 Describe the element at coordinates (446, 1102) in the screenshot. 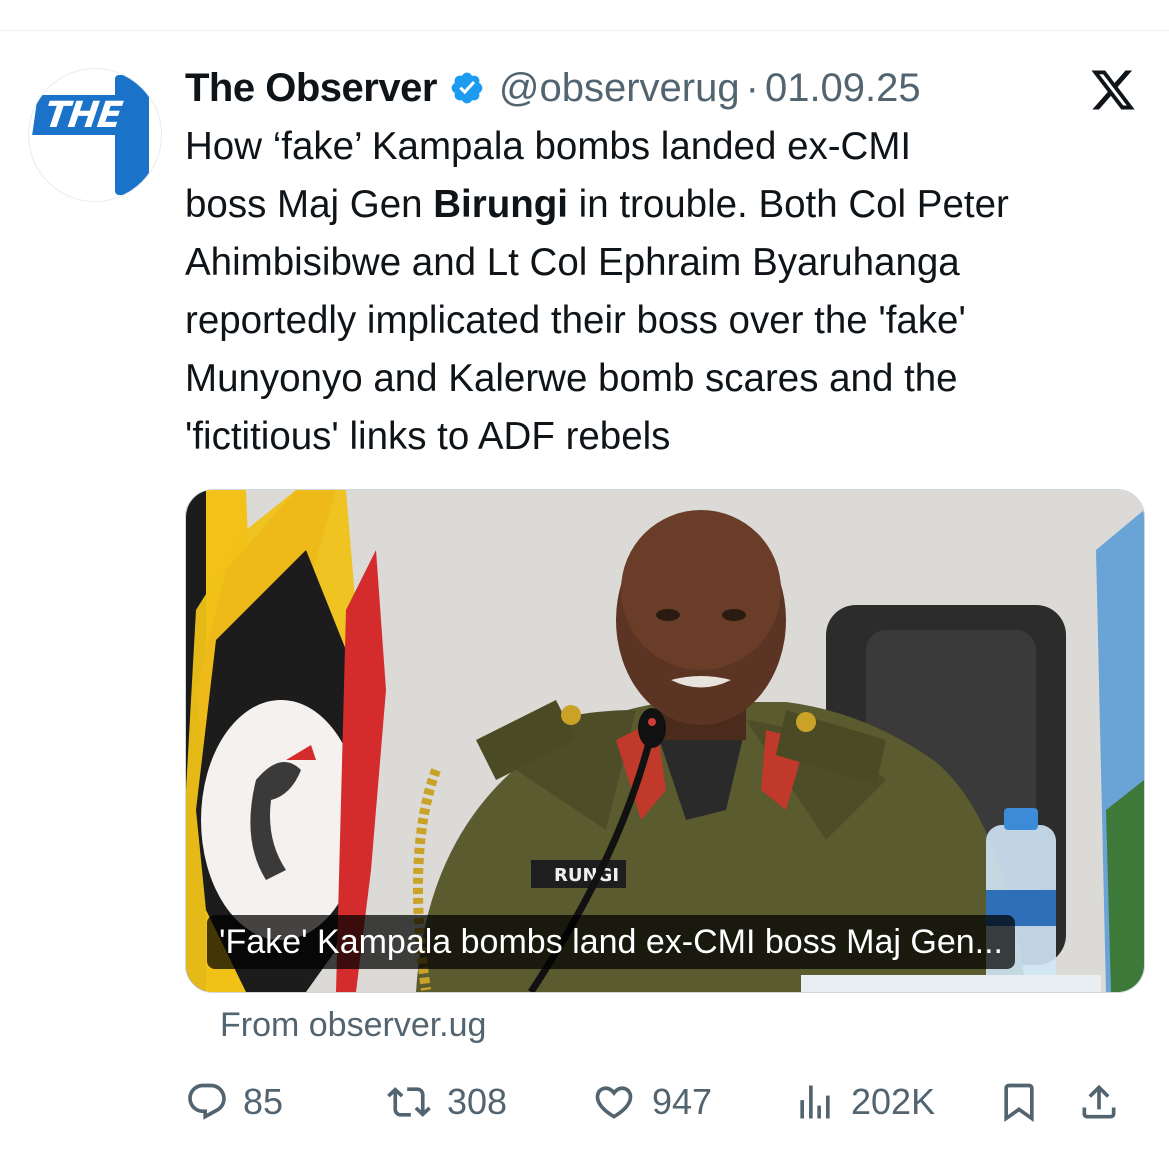

I see `repost-button: 308` at that location.